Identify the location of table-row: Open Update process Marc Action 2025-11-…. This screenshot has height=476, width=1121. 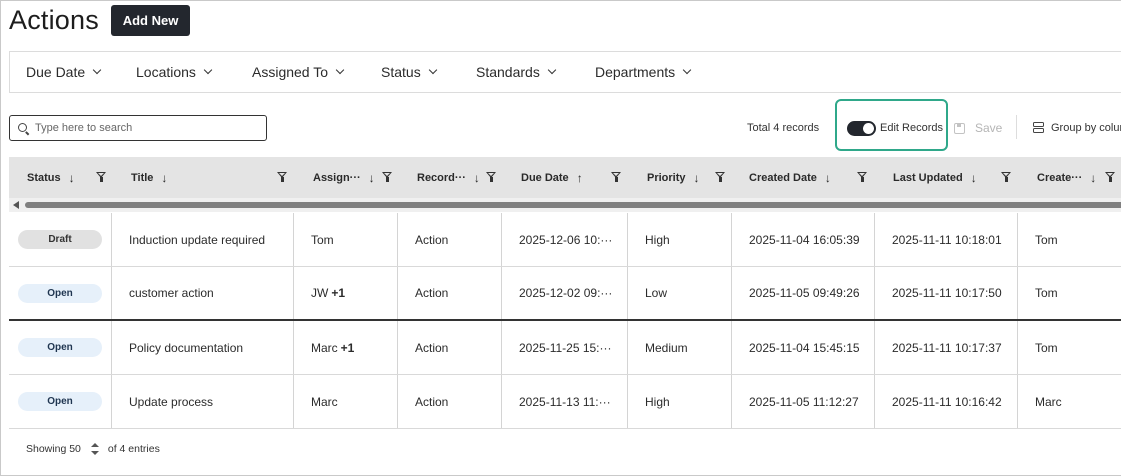
(565, 402).